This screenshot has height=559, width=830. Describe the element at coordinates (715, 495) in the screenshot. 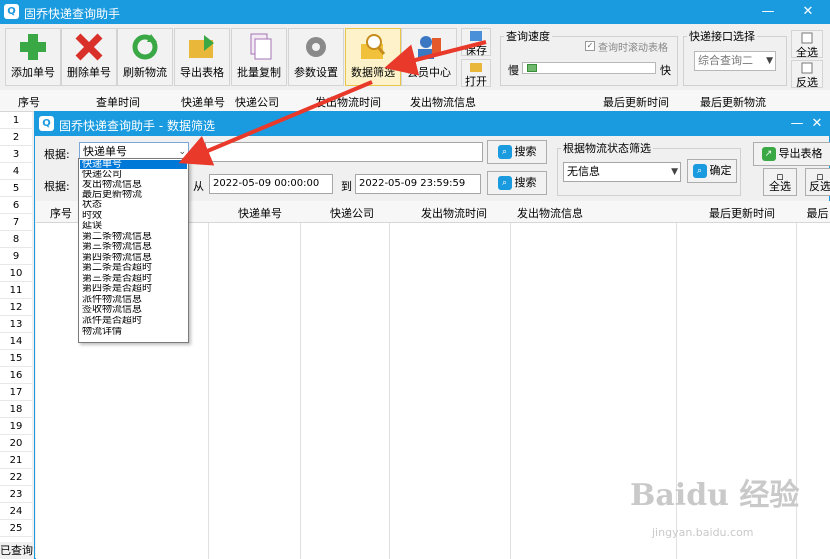

I see `baidu-watermark: Baidu 经验` at that location.